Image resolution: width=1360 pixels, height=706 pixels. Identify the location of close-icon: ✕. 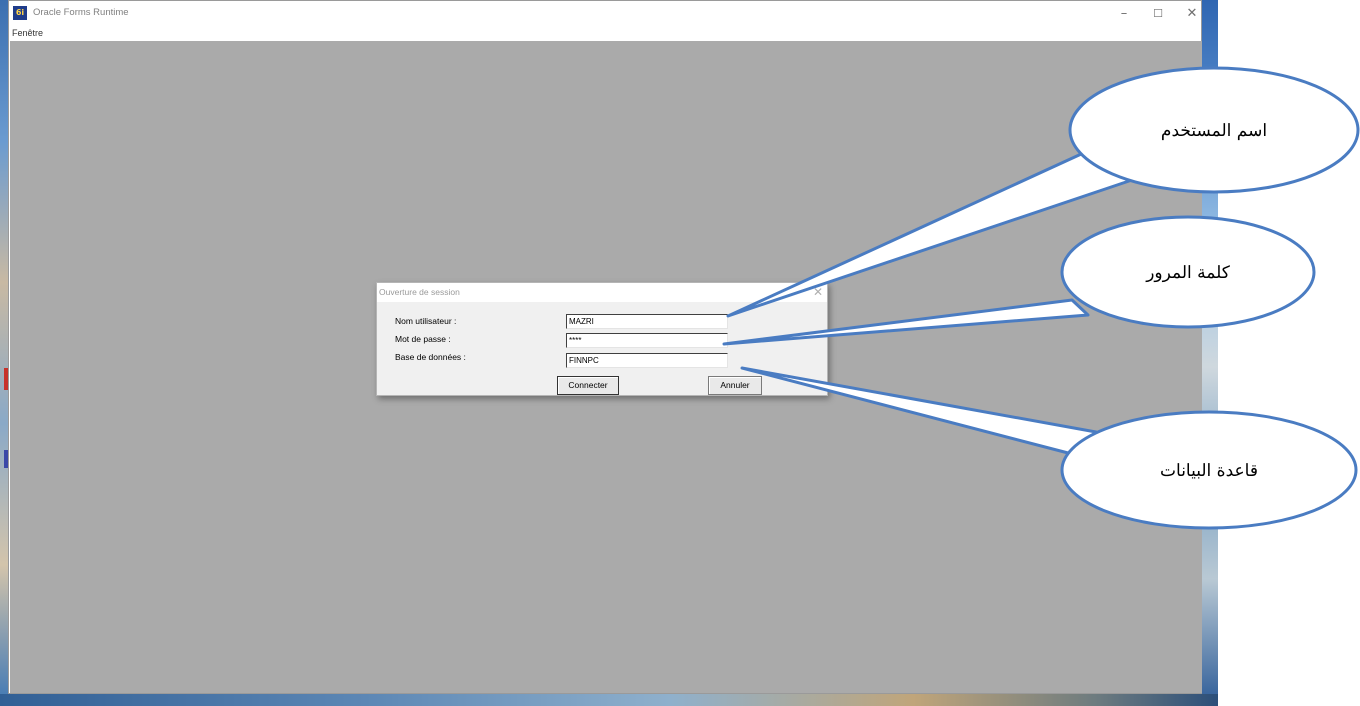
(818, 292).